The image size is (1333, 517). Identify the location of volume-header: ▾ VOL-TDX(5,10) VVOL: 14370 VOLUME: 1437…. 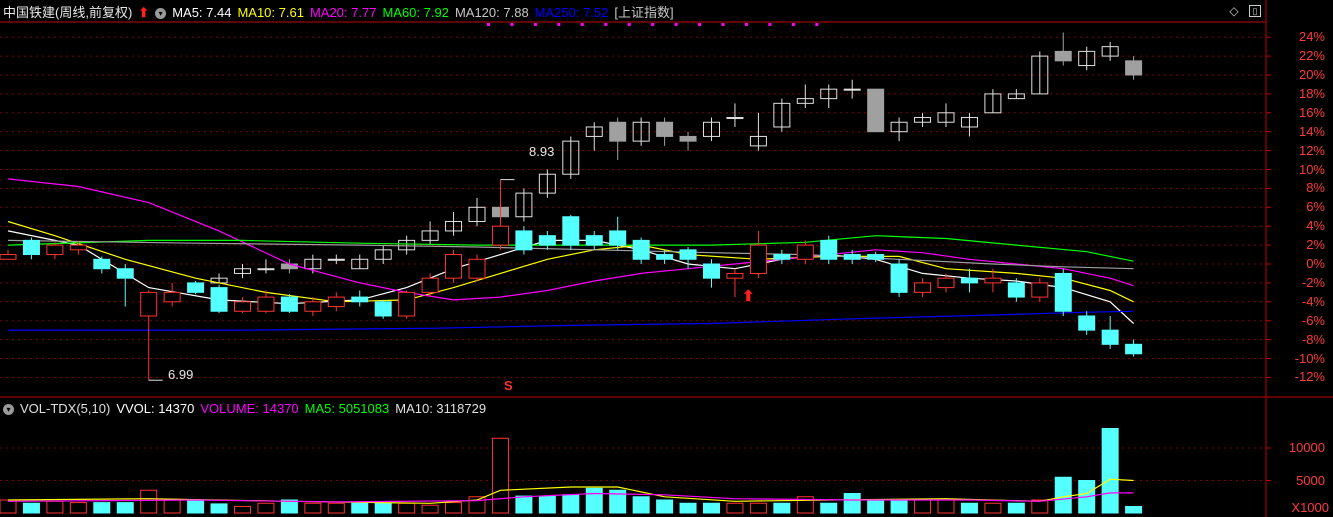
(246, 409).